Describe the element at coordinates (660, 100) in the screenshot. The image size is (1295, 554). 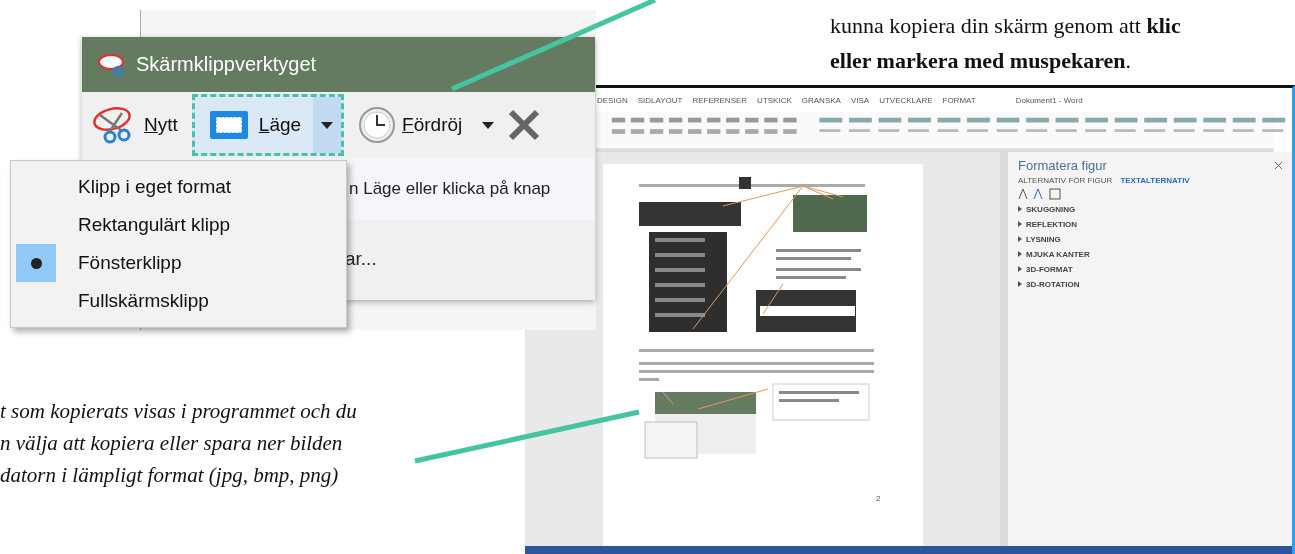
I see `ribbon-tab: SIDLAYOUT` at that location.